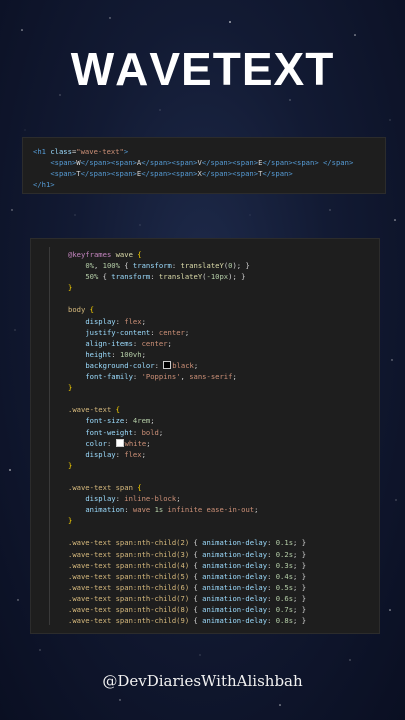  I want to click on code-token: font-size, so click(105, 421).